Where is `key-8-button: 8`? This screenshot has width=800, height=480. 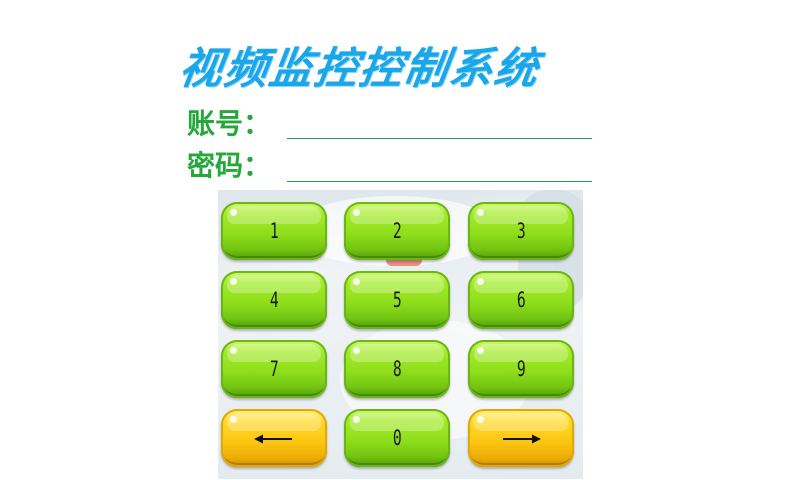 key-8-button: 8 is located at coordinates (397, 369).